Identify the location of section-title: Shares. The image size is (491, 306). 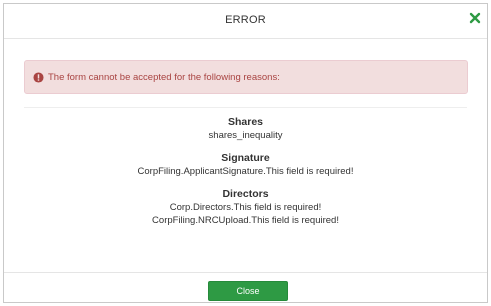
(245, 122).